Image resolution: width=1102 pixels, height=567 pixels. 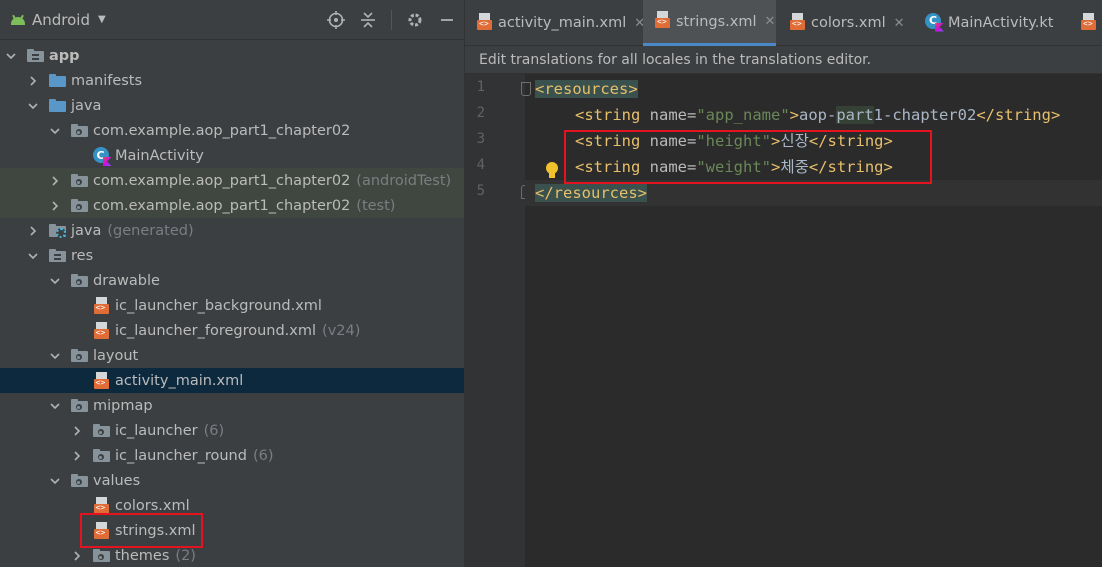 What do you see at coordinates (232, 555) in the screenshot?
I see `tree-item: themes (2)` at bounding box center [232, 555].